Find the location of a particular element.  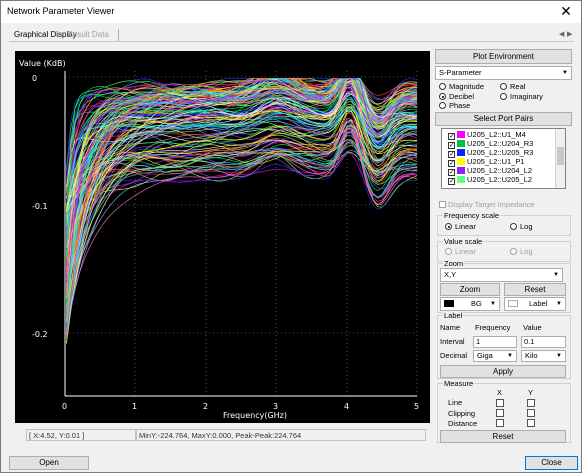

close-button: Close is located at coordinates (551, 463).